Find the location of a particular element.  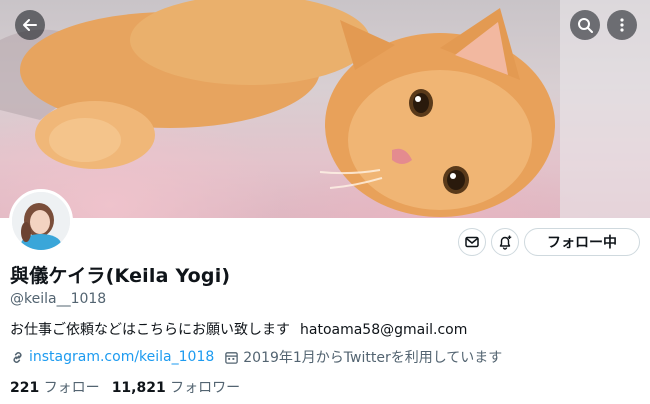

following-label: フォロー is located at coordinates (71, 388).